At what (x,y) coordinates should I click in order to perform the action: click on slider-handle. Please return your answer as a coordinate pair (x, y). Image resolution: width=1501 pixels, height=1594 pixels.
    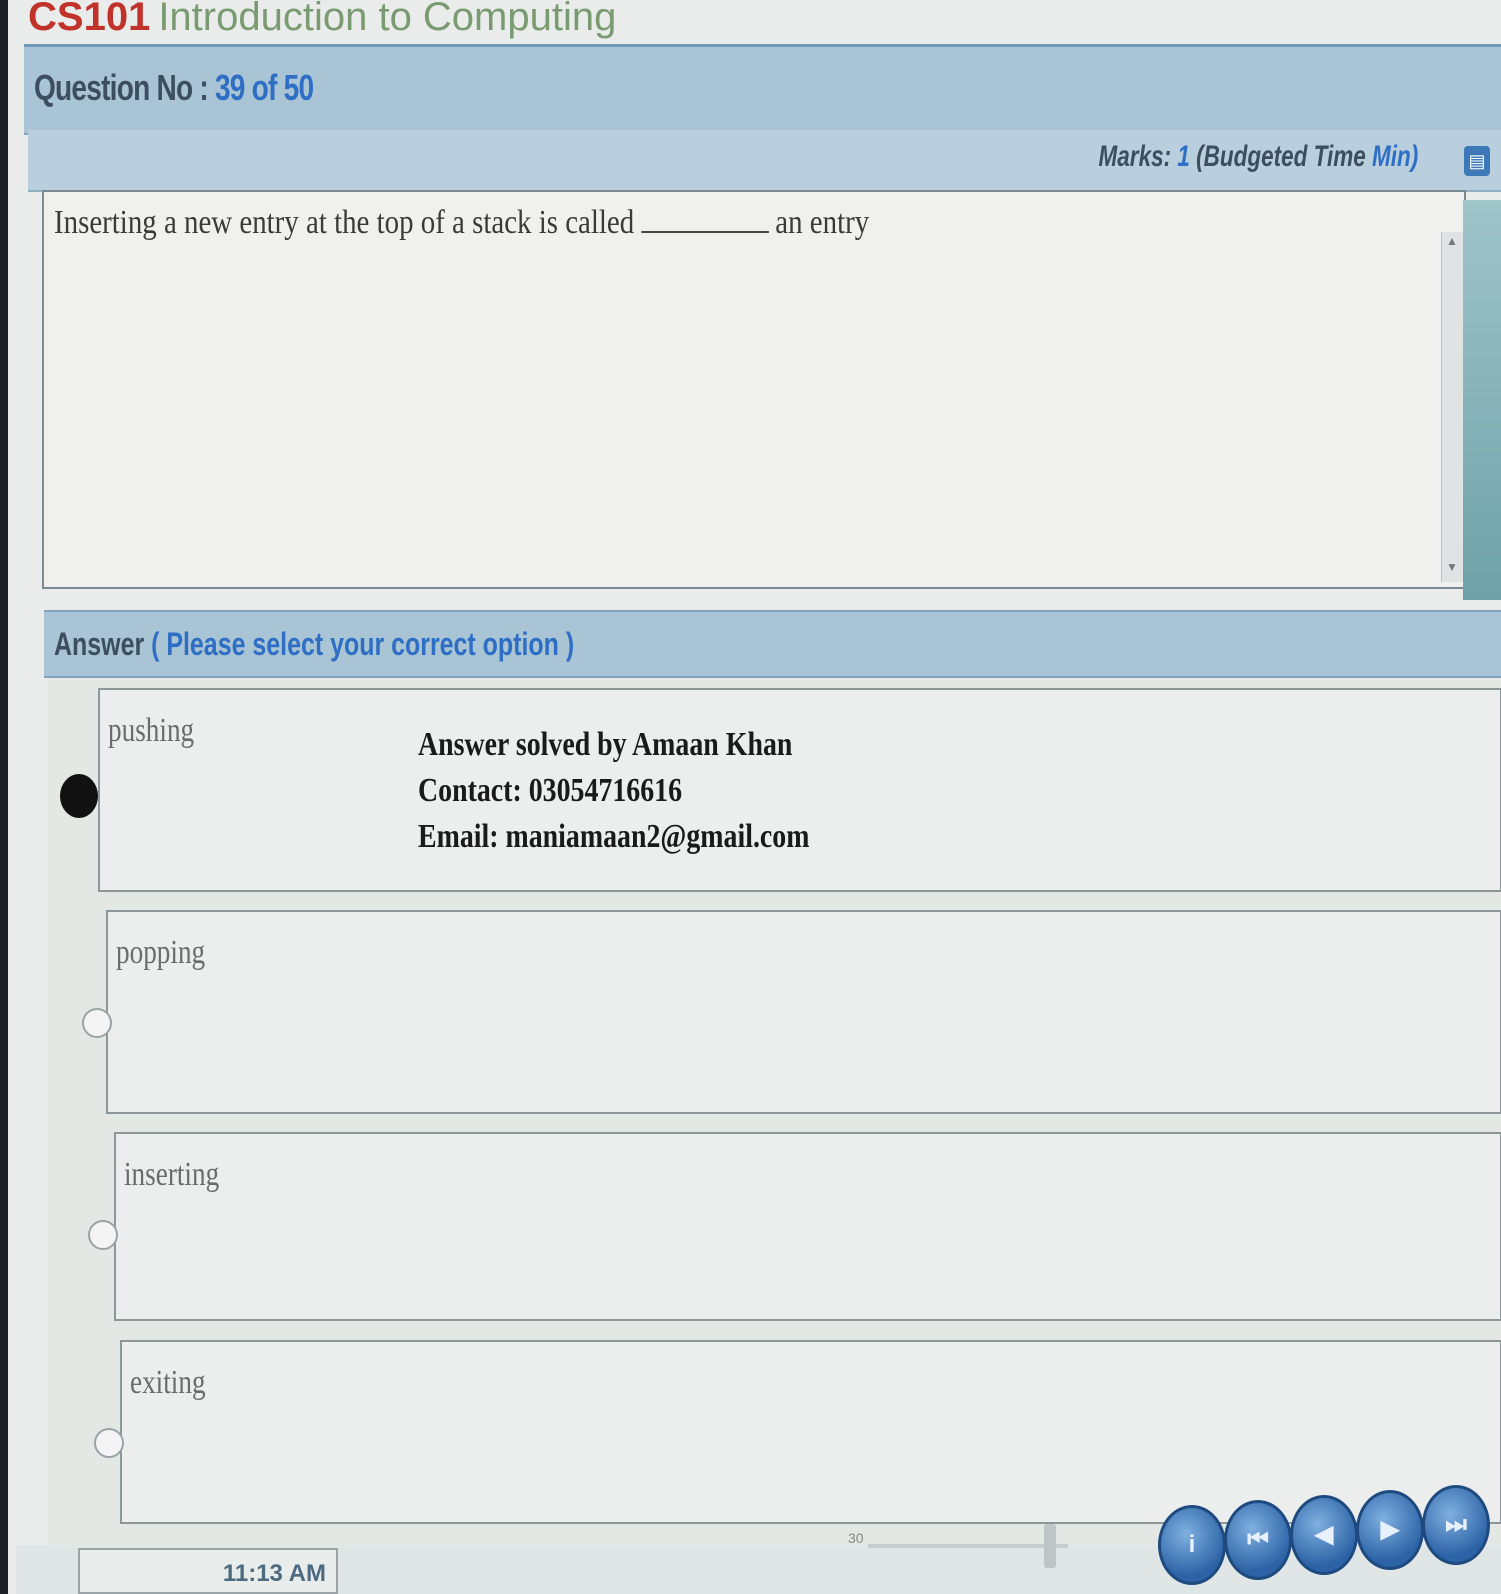
    Looking at the image, I should click on (1050, 1546).